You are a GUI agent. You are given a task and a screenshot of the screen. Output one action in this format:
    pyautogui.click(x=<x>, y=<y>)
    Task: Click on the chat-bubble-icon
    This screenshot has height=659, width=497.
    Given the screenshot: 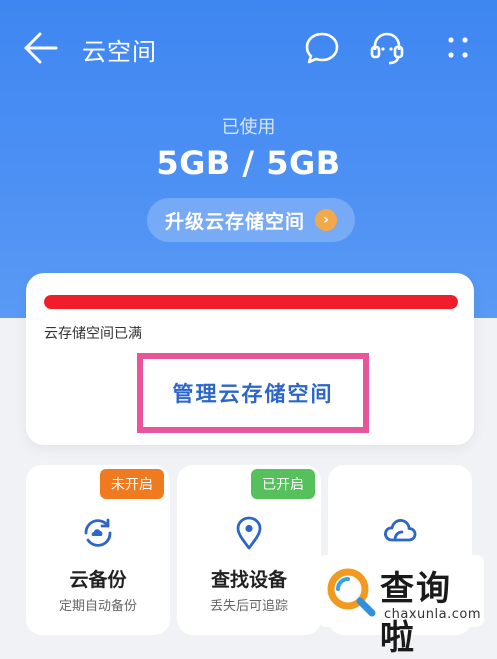 What is the action you would take?
    pyautogui.click(x=322, y=48)
    